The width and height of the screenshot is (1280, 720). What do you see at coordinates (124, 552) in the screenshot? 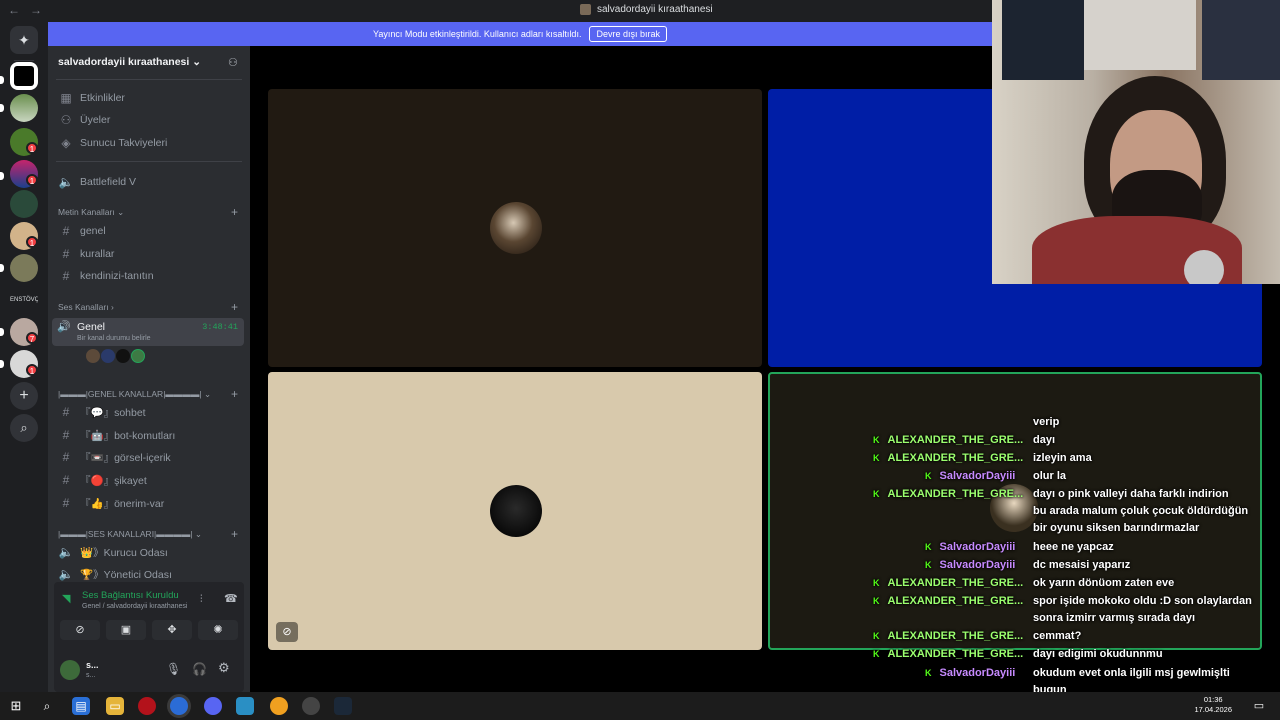
I see `channel-name: 👑》Kurucu Odası` at bounding box center [124, 552].